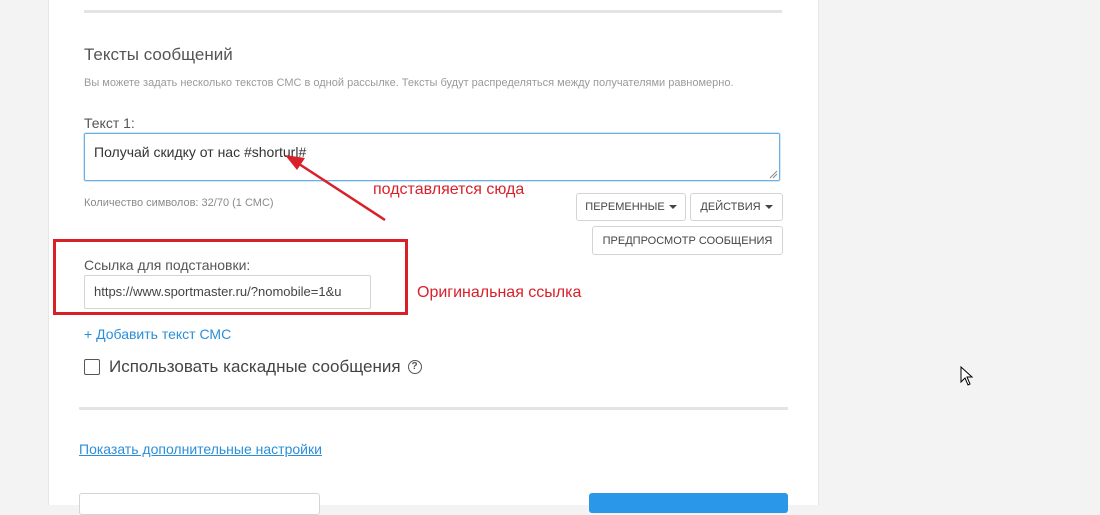 This screenshot has width=1100, height=515. I want to click on annotation-original-link: Оригинальная ссылка, so click(499, 292).